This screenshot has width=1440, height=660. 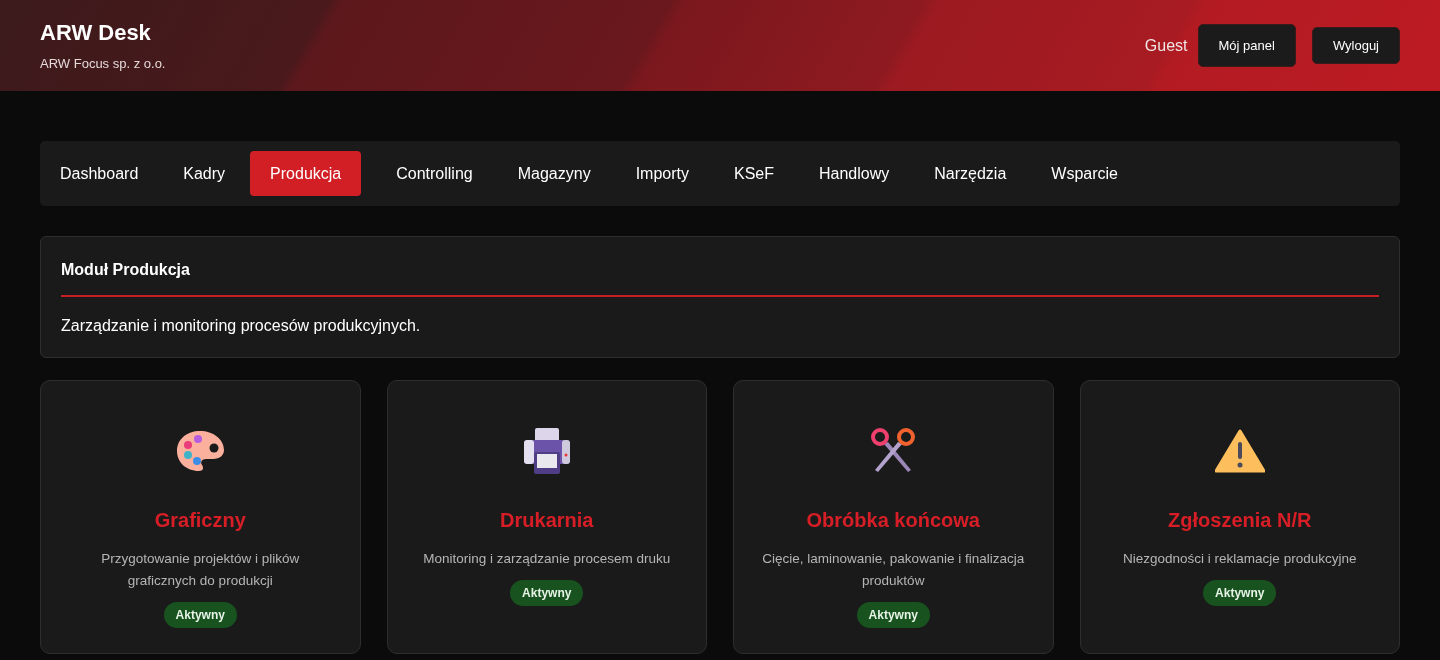 What do you see at coordinates (1240, 520) in the screenshot?
I see `card-title: Zgłoszenia N/R` at bounding box center [1240, 520].